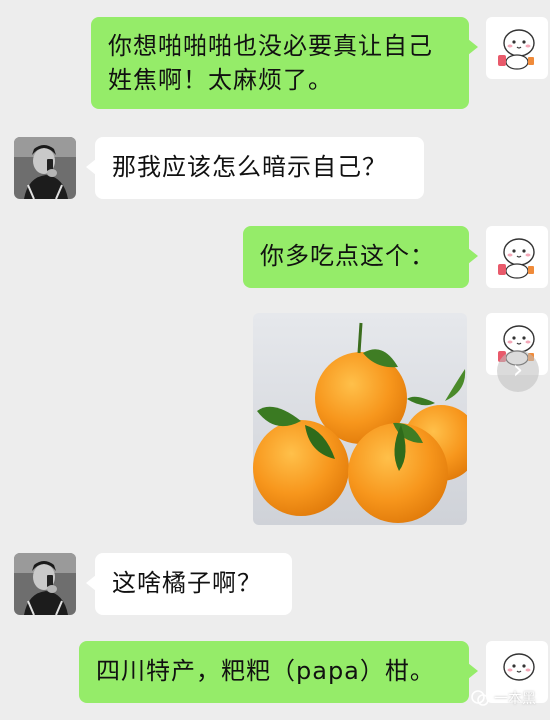 Image resolution: width=550 pixels, height=720 pixels. Describe the element at coordinates (360, 419) in the screenshot. I see `image-message-oranges` at that location.